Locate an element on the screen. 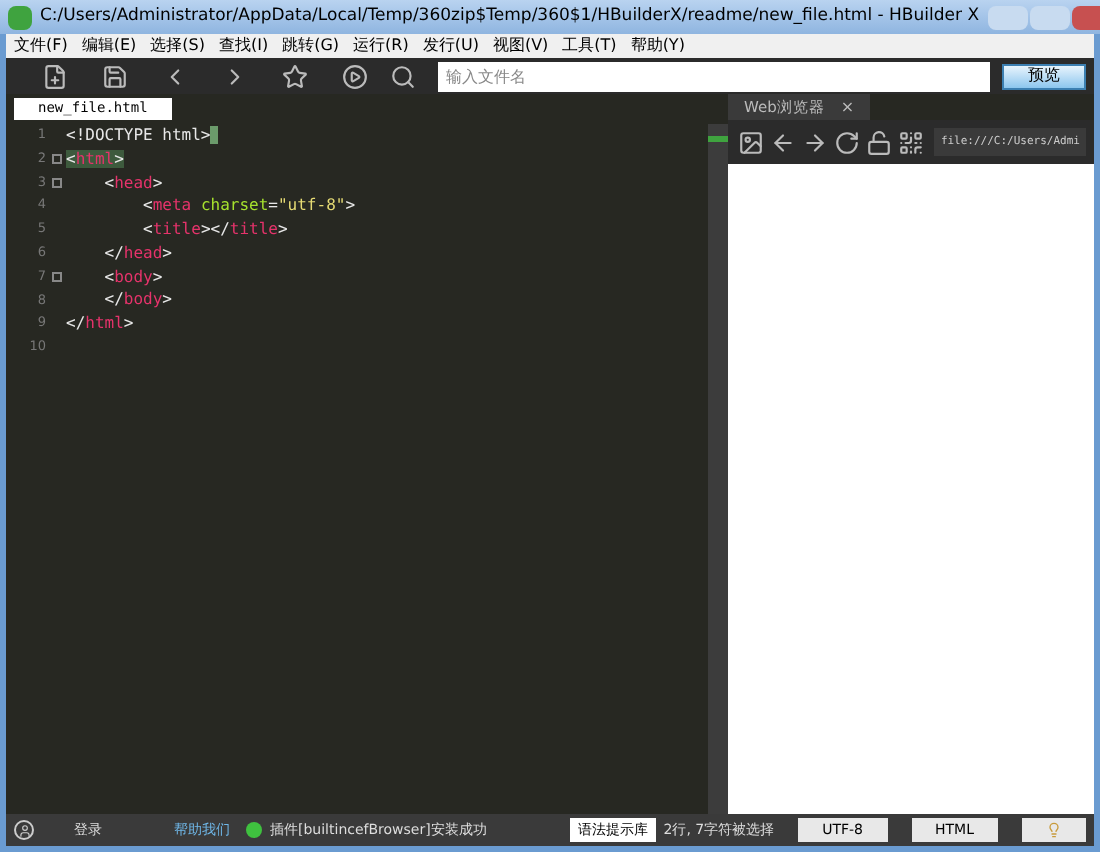  menu-item: 帮助(Y) is located at coordinates (657, 46).